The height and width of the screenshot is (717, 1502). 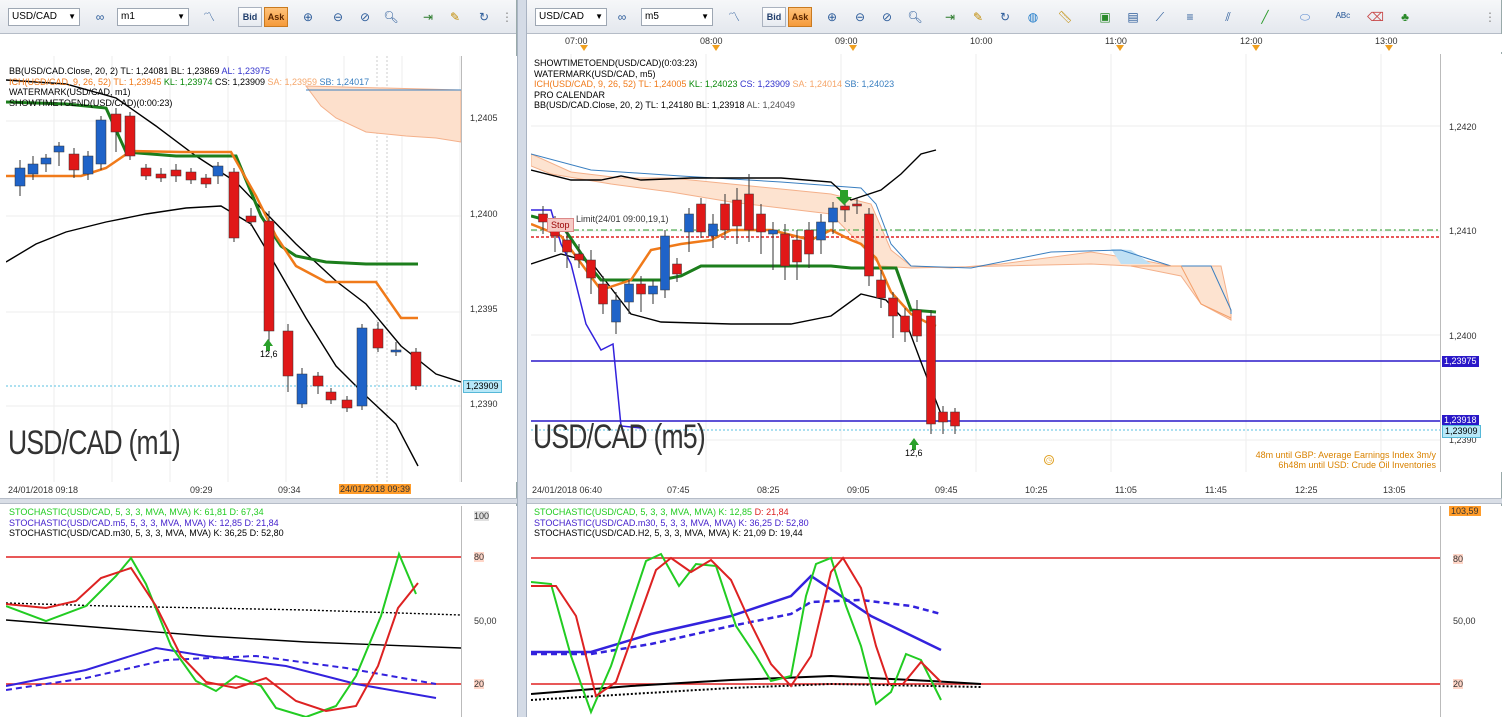 What do you see at coordinates (1471, 611) in the screenshot?
I see `stochastic-axis: 103,59 80 50,00 20` at bounding box center [1471, 611].